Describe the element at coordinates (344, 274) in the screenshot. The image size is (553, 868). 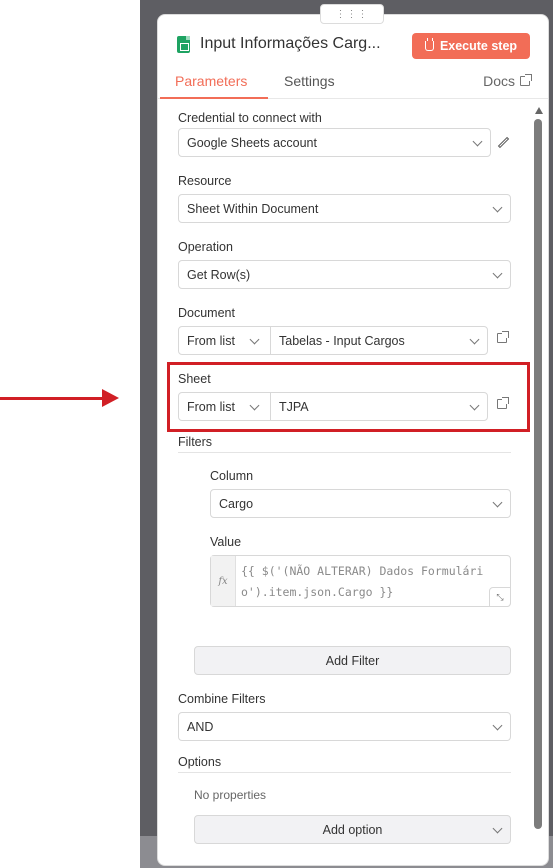
I see `operation-select: Get Row(s)` at that location.